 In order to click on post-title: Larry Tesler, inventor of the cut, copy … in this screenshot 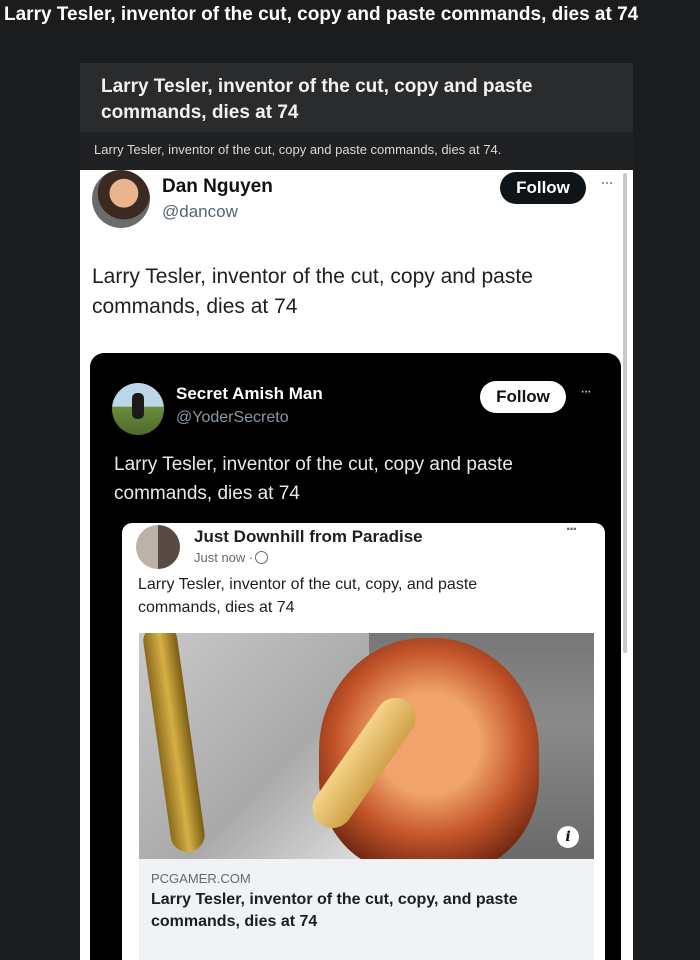, I will do `click(351, 15)`.